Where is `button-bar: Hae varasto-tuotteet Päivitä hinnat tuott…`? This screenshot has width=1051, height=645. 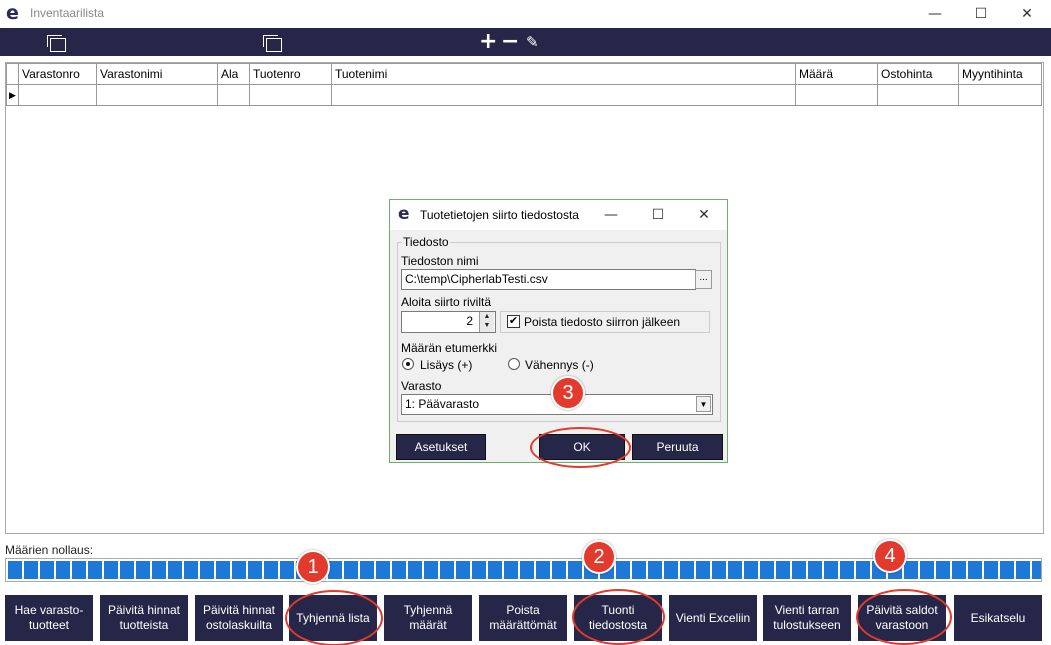 button-bar: Hae varasto-tuotteet Päivitä hinnat tuott… is located at coordinates (525, 619).